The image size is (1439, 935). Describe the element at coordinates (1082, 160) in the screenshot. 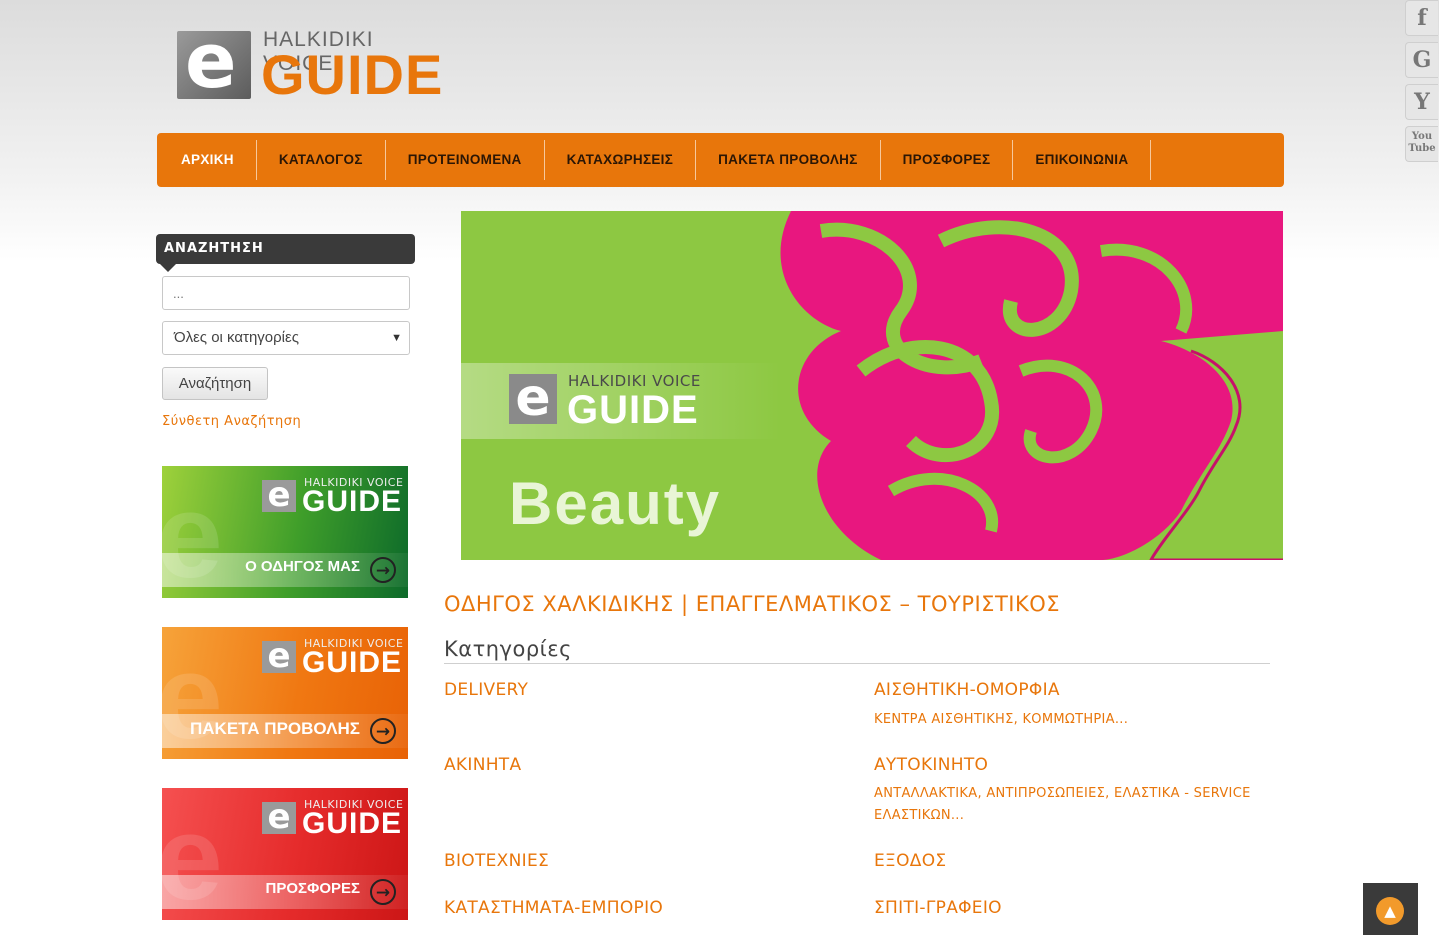

I see `nav-contact: ΕΠΙΚΟΙΝΩΝΙΑ` at that location.